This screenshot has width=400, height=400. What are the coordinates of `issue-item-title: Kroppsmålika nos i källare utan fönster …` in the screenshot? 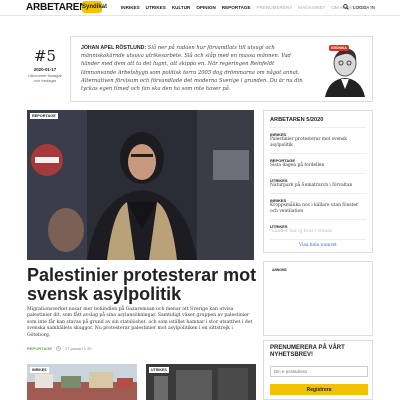 It's located at (318, 209).